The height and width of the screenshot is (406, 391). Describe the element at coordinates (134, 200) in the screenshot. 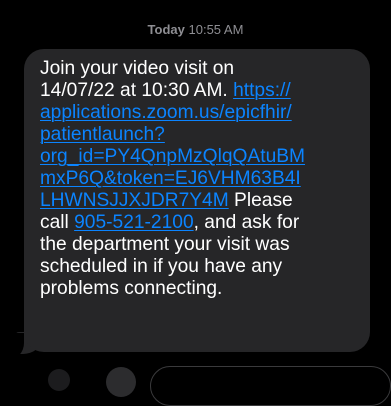

I see `zoom-link: LHWNSJJXJDR7Y4M` at that location.